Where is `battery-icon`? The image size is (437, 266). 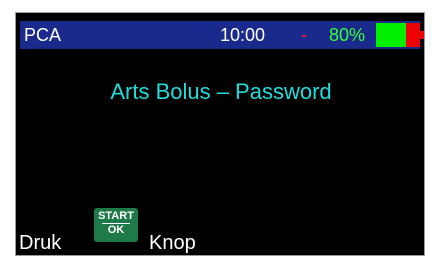 battery-icon is located at coordinates (400, 35).